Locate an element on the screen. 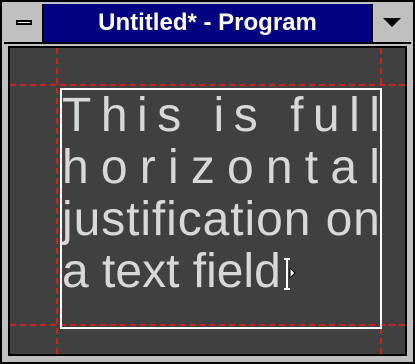 The image size is (415, 364). guide-line-left is located at coordinates (57, 201).